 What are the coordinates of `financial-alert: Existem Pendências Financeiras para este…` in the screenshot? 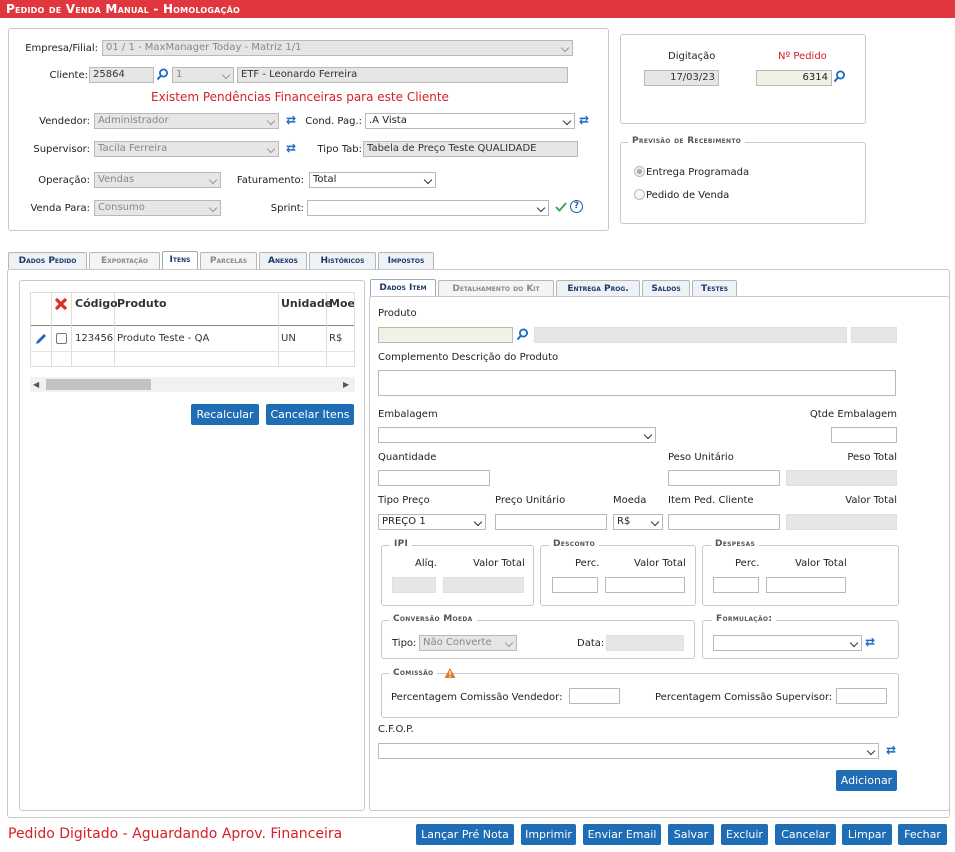 It's located at (300, 97).